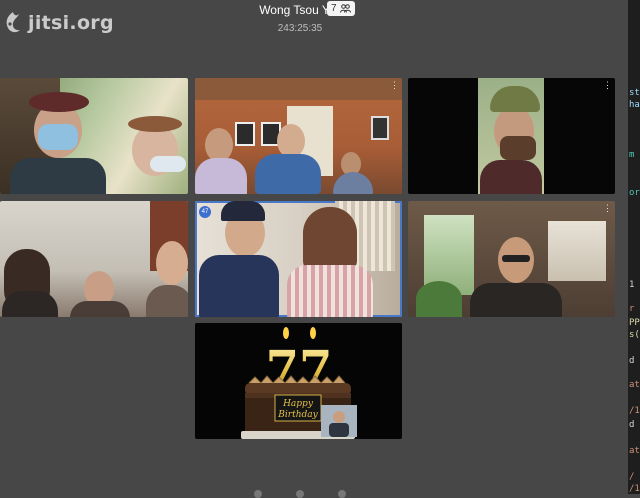 Image resolution: width=640 pixels, height=498 pixels. I want to click on participant-cap, so click(243, 211).